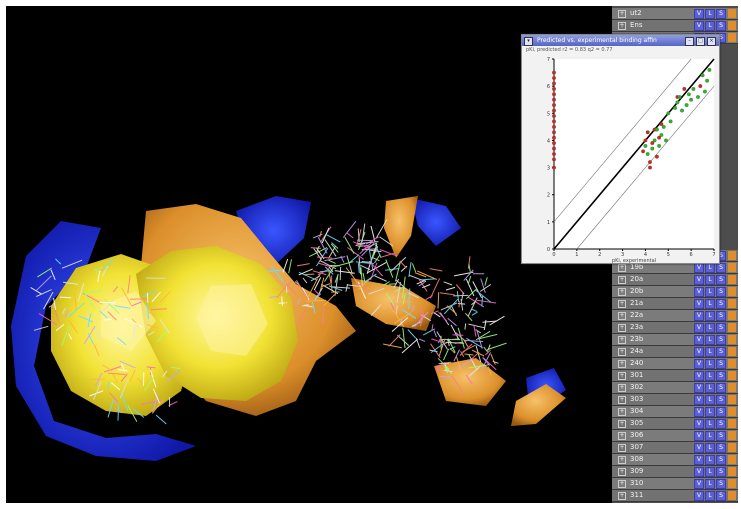 Image resolution: width=741 pixels, height=509 pixels. I want to click on list-item: +304 V L S, so click(675, 412).